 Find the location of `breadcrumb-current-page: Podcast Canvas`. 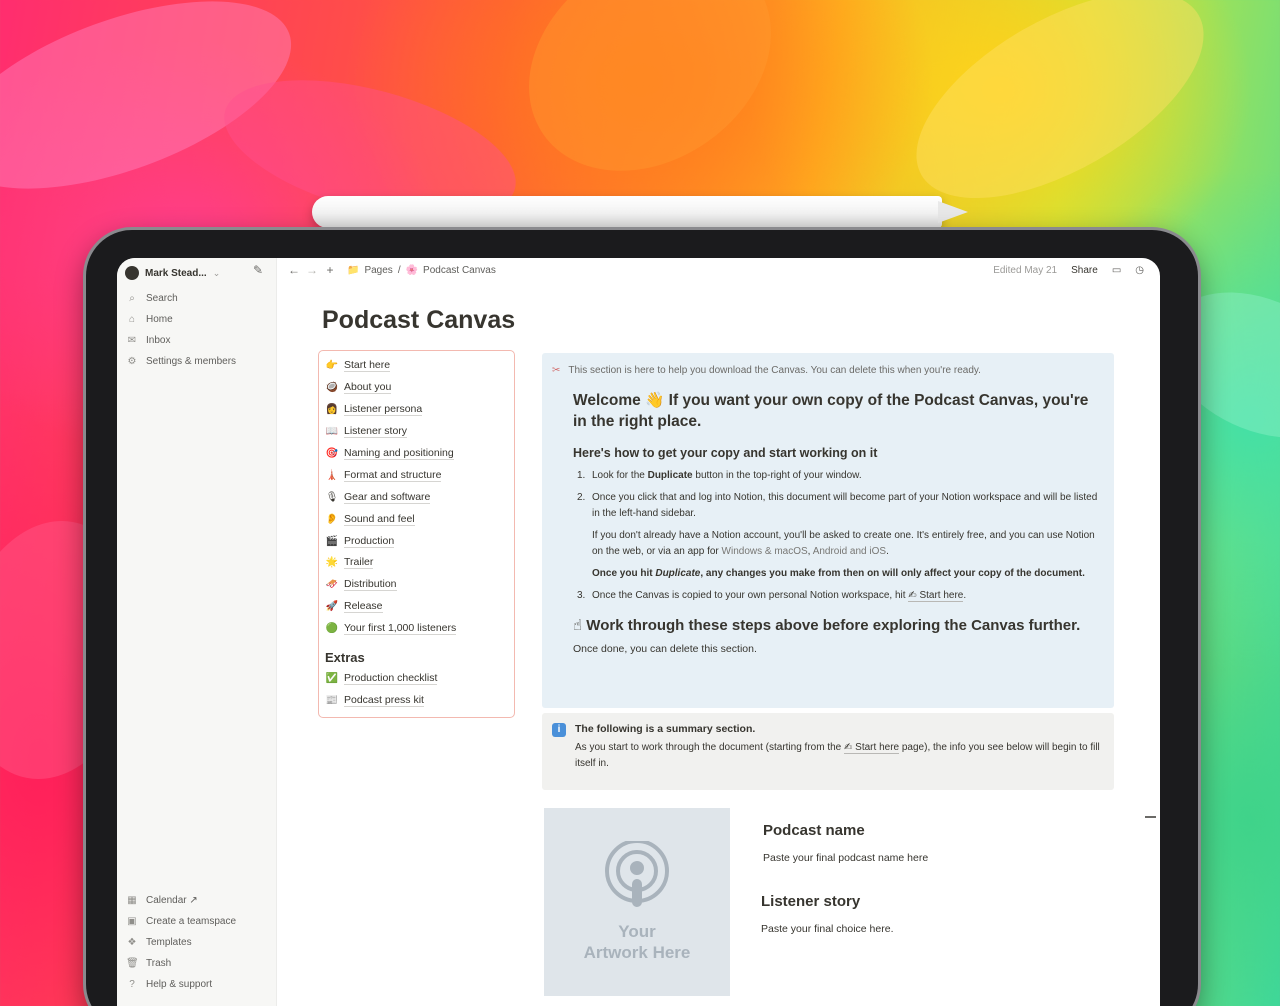

breadcrumb-current-page: Podcast Canvas is located at coordinates (459, 270).